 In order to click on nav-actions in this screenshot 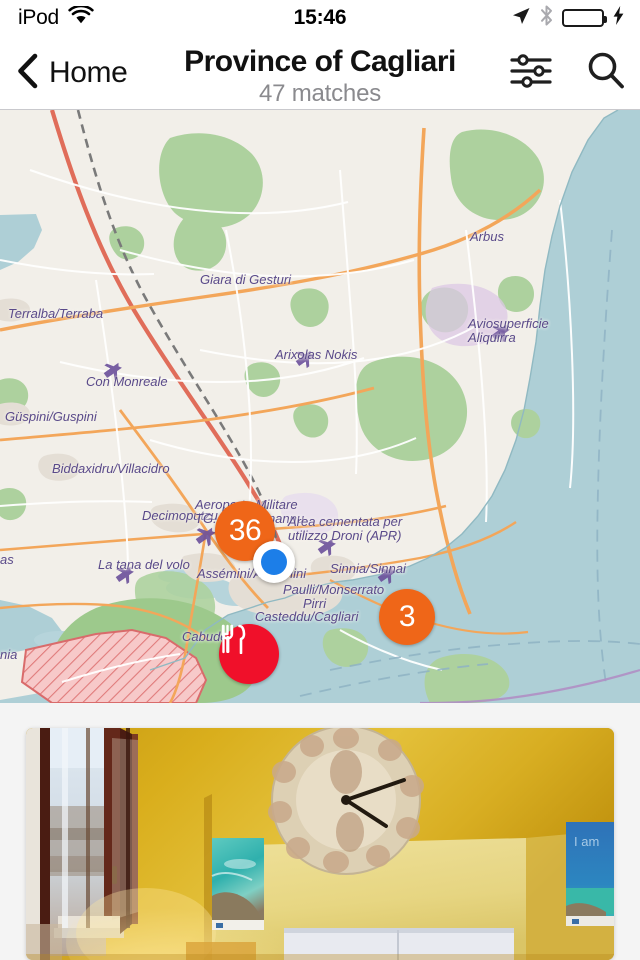, I will do `click(568, 73)`.